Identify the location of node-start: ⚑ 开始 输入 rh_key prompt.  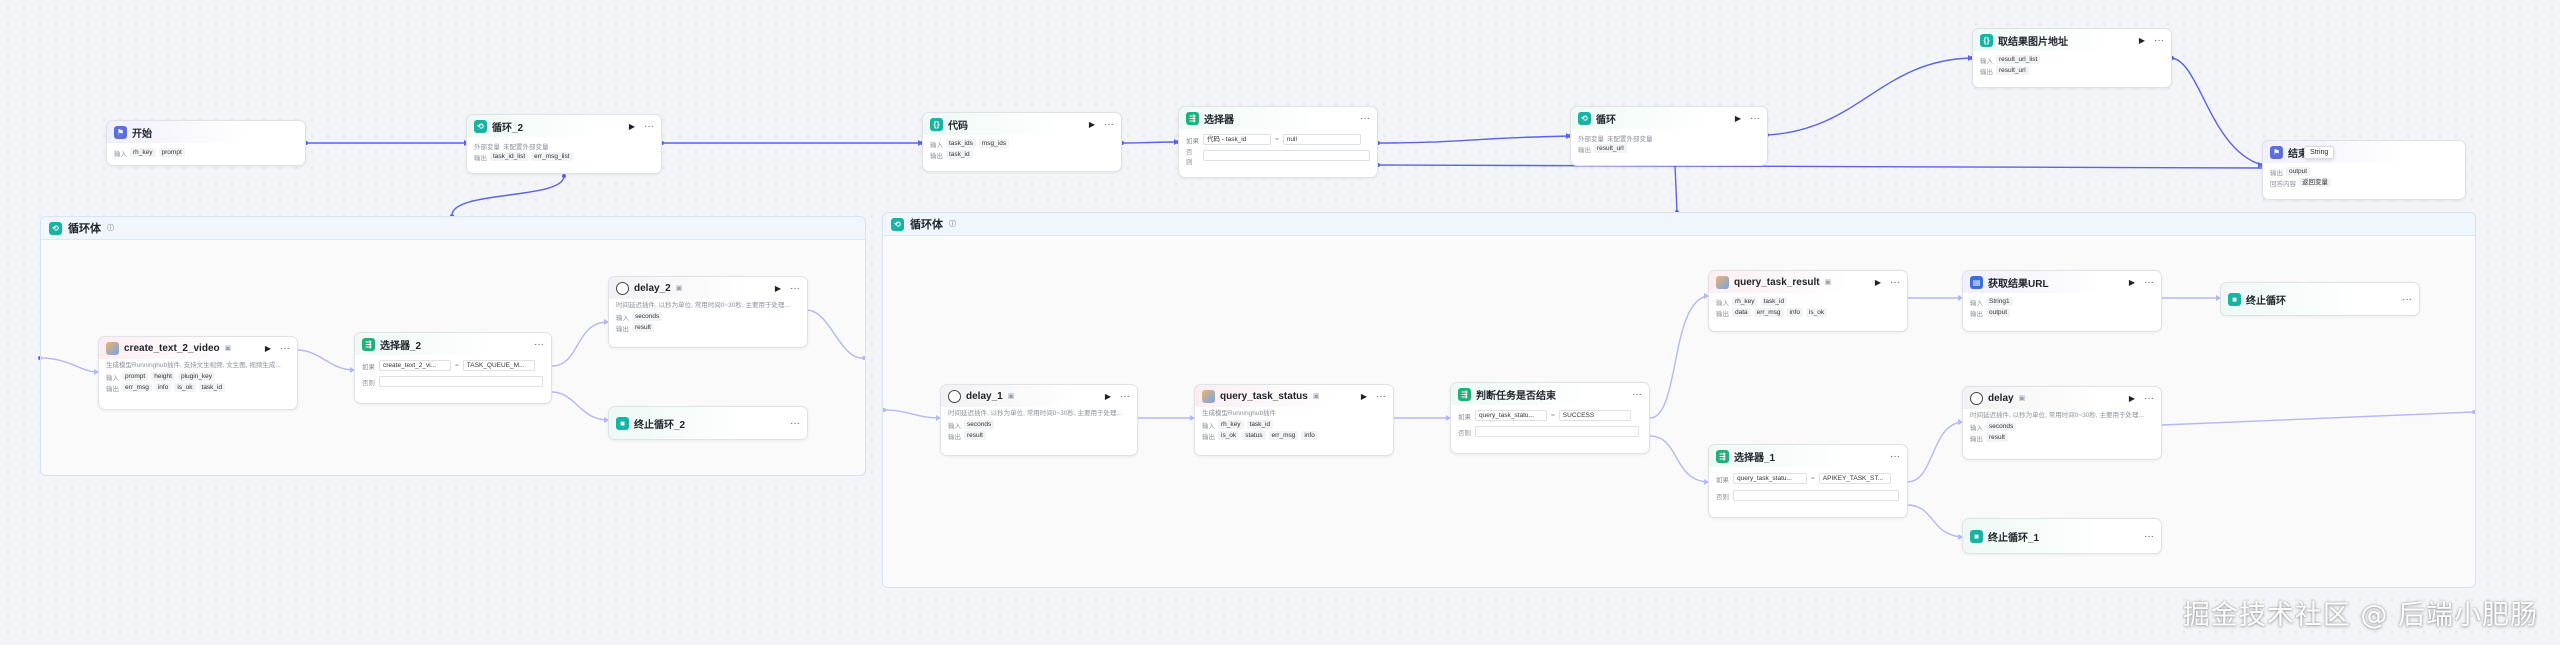
(206, 143).